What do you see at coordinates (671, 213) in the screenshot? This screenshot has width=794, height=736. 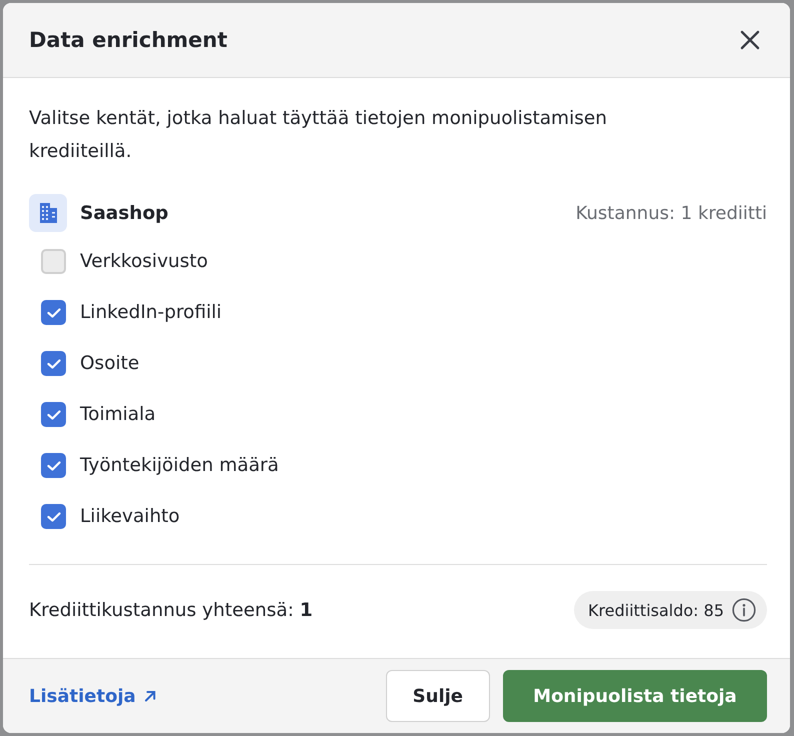 I see `credit-cost: Kustannus: 1 krediitti` at bounding box center [671, 213].